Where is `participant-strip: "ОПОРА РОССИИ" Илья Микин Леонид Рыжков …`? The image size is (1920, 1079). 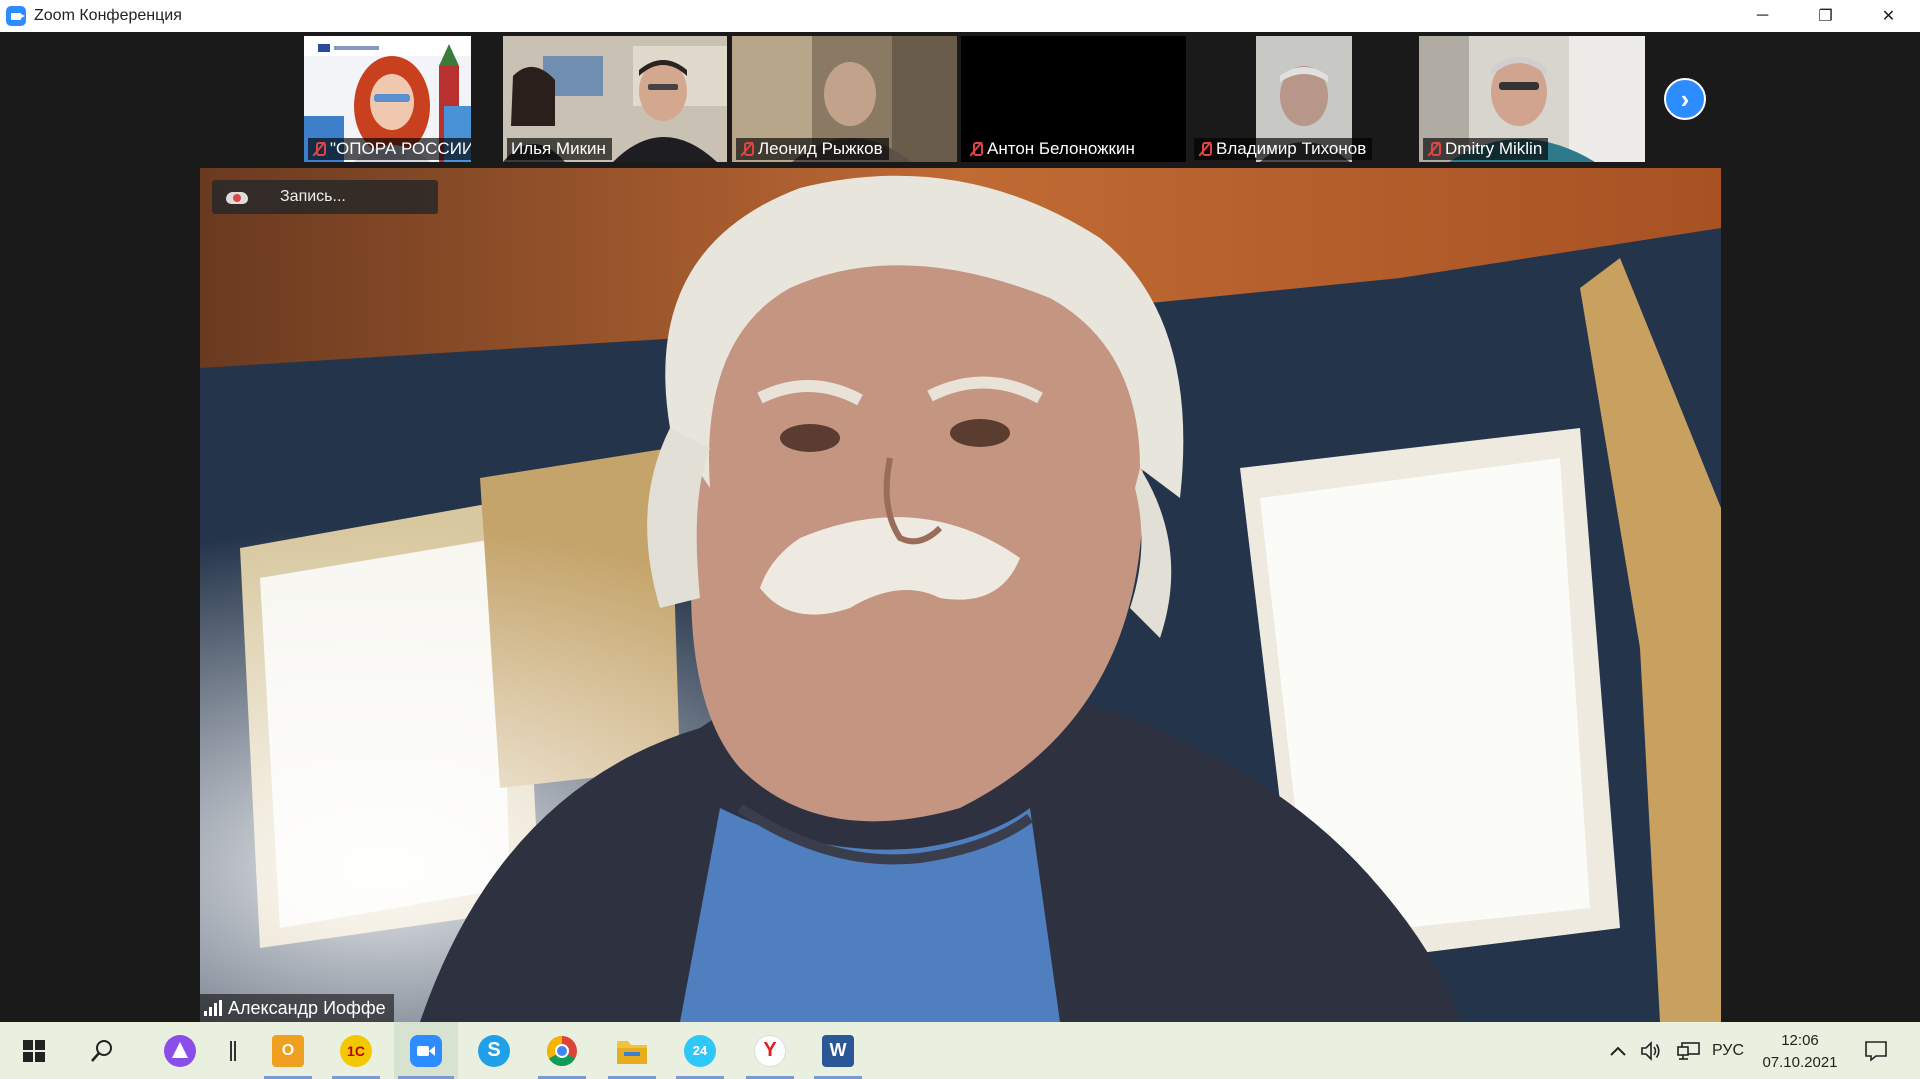
participant-strip: "ОПОРА РОССИИ" Илья Микин Леонид Рыжков … is located at coordinates (960, 99).